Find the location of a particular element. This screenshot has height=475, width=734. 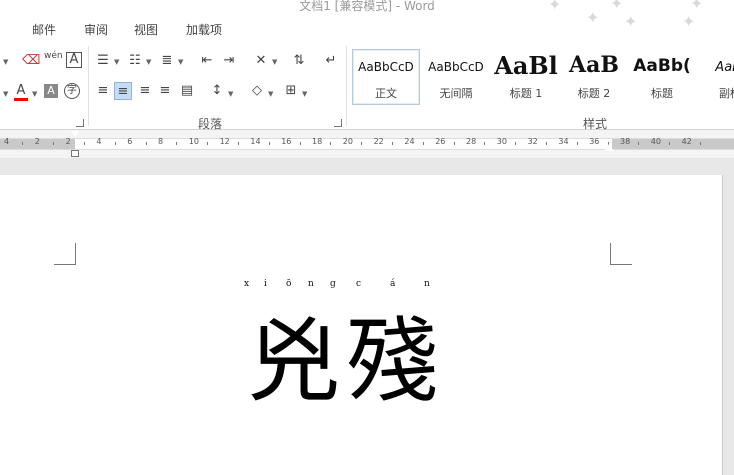

style-heading-2: AaB 标题 2 is located at coordinates (594, 77).